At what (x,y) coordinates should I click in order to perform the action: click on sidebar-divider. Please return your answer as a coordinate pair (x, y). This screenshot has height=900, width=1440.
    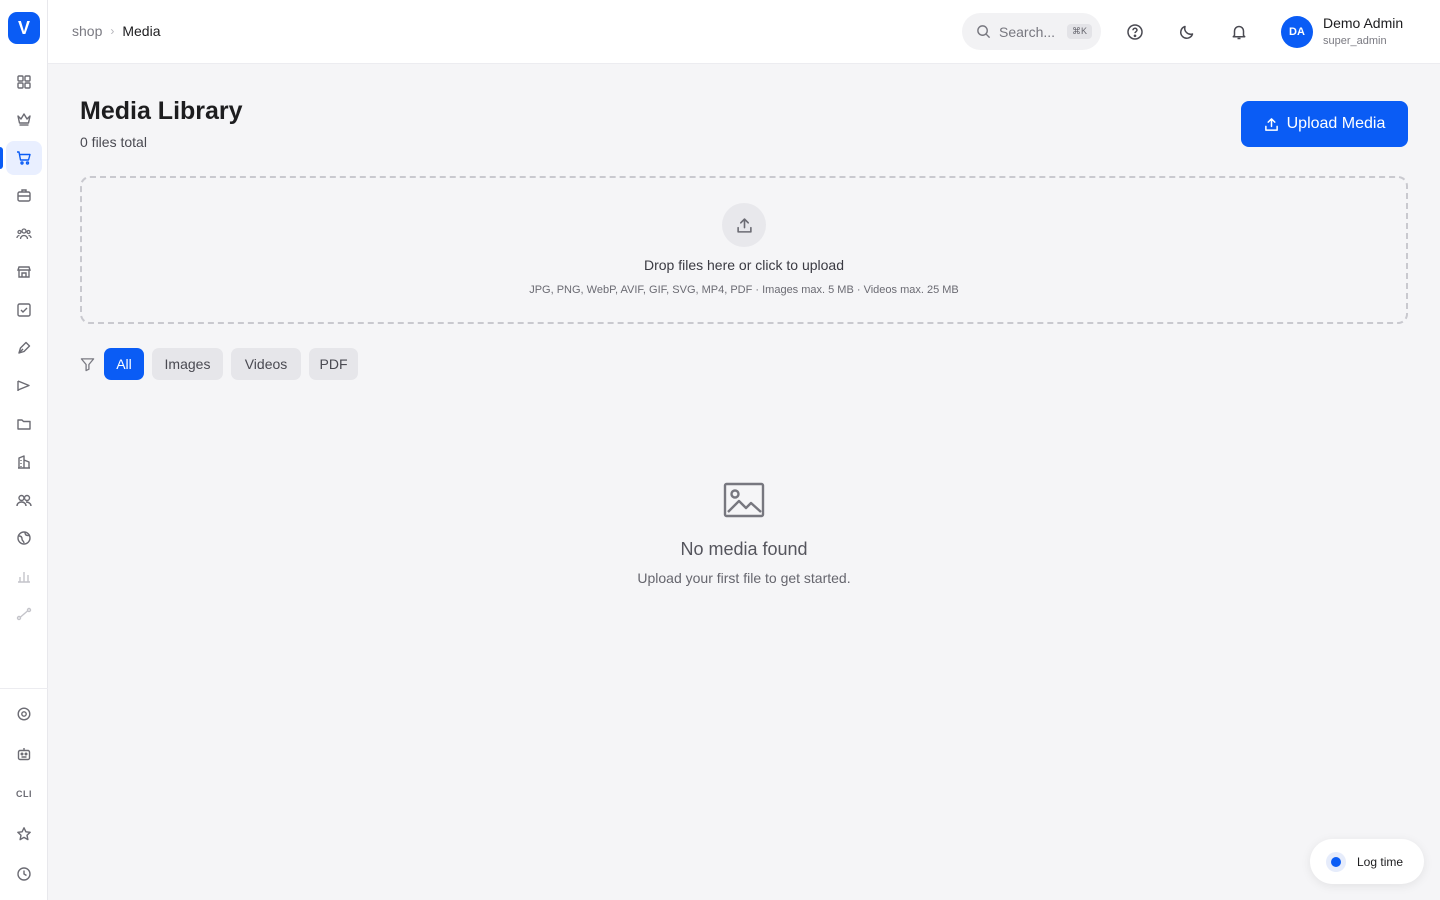
    Looking at the image, I should click on (24, 688).